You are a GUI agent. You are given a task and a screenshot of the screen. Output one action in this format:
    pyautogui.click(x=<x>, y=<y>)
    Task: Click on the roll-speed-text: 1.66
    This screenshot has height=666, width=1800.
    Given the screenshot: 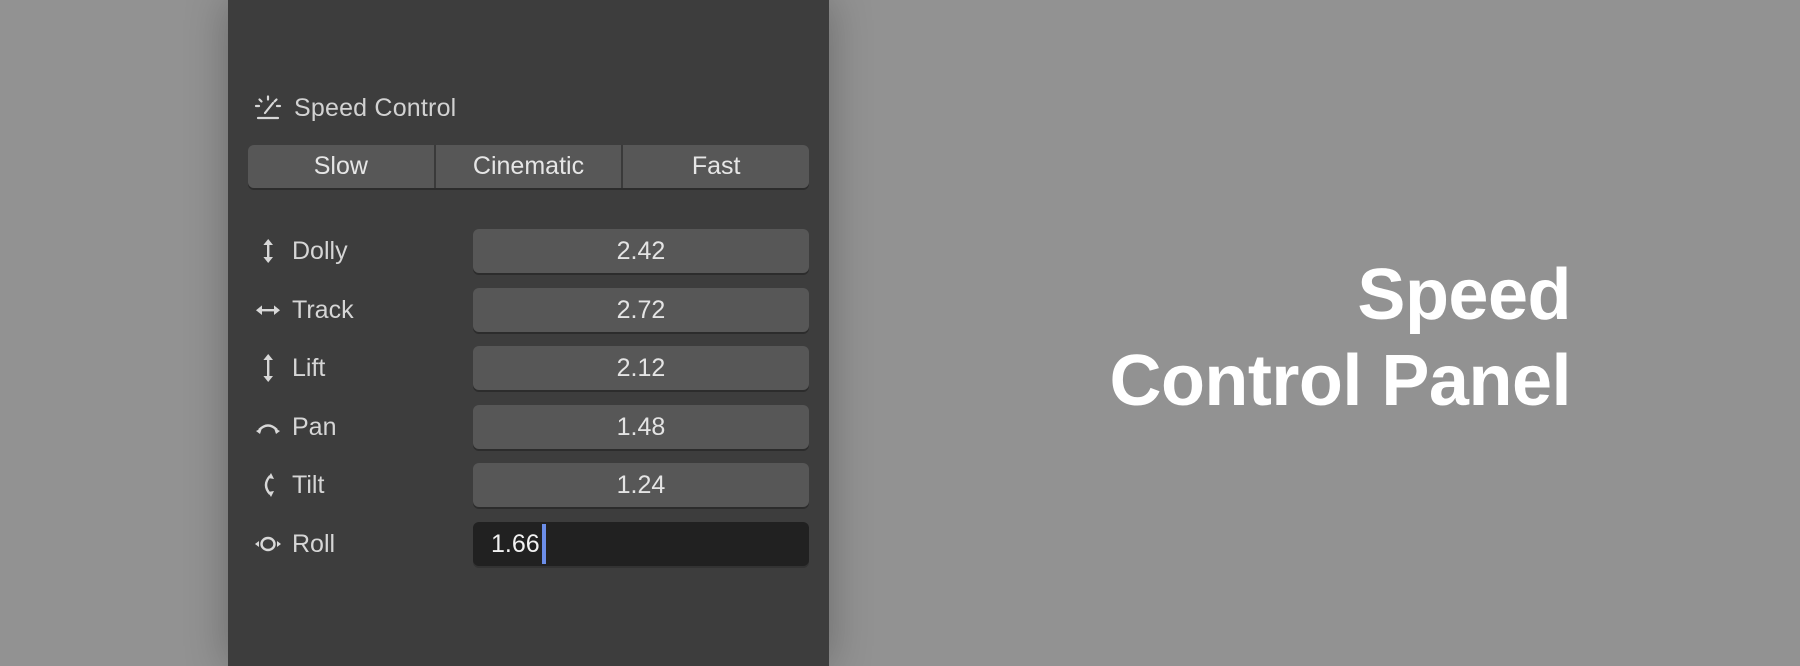 What is the action you would take?
    pyautogui.click(x=515, y=543)
    